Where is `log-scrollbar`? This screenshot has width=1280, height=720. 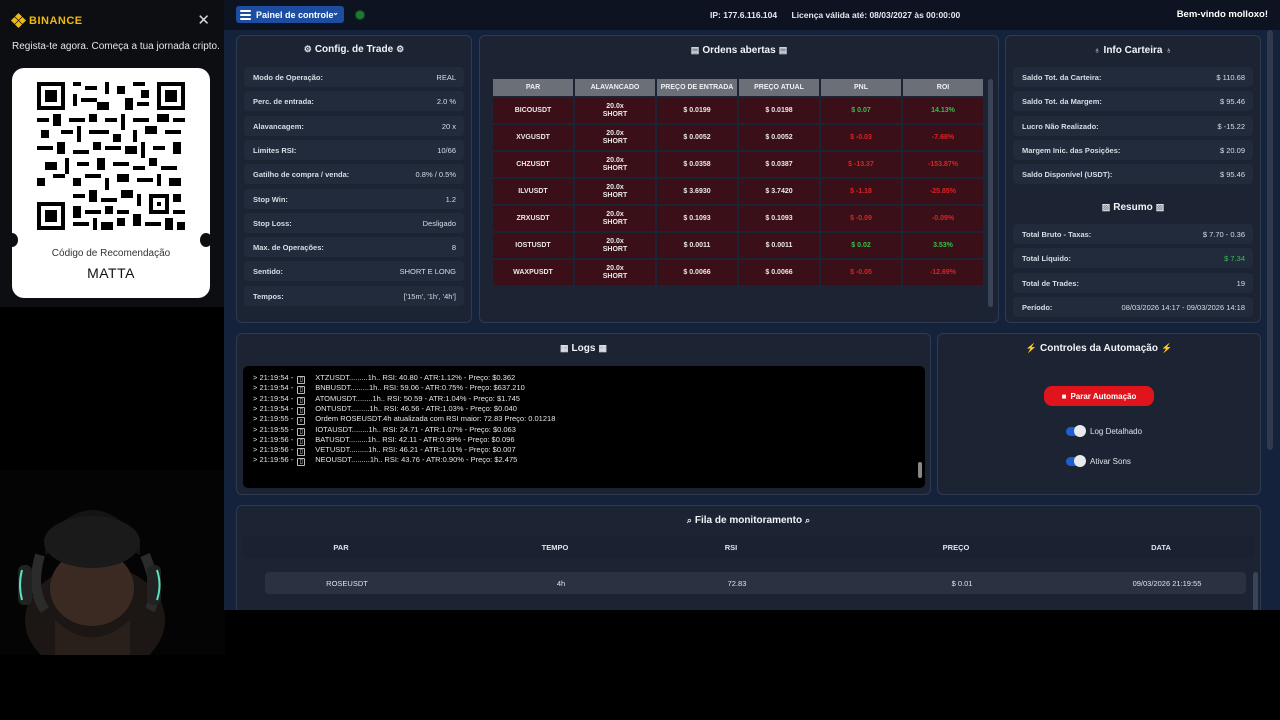 log-scrollbar is located at coordinates (920, 470).